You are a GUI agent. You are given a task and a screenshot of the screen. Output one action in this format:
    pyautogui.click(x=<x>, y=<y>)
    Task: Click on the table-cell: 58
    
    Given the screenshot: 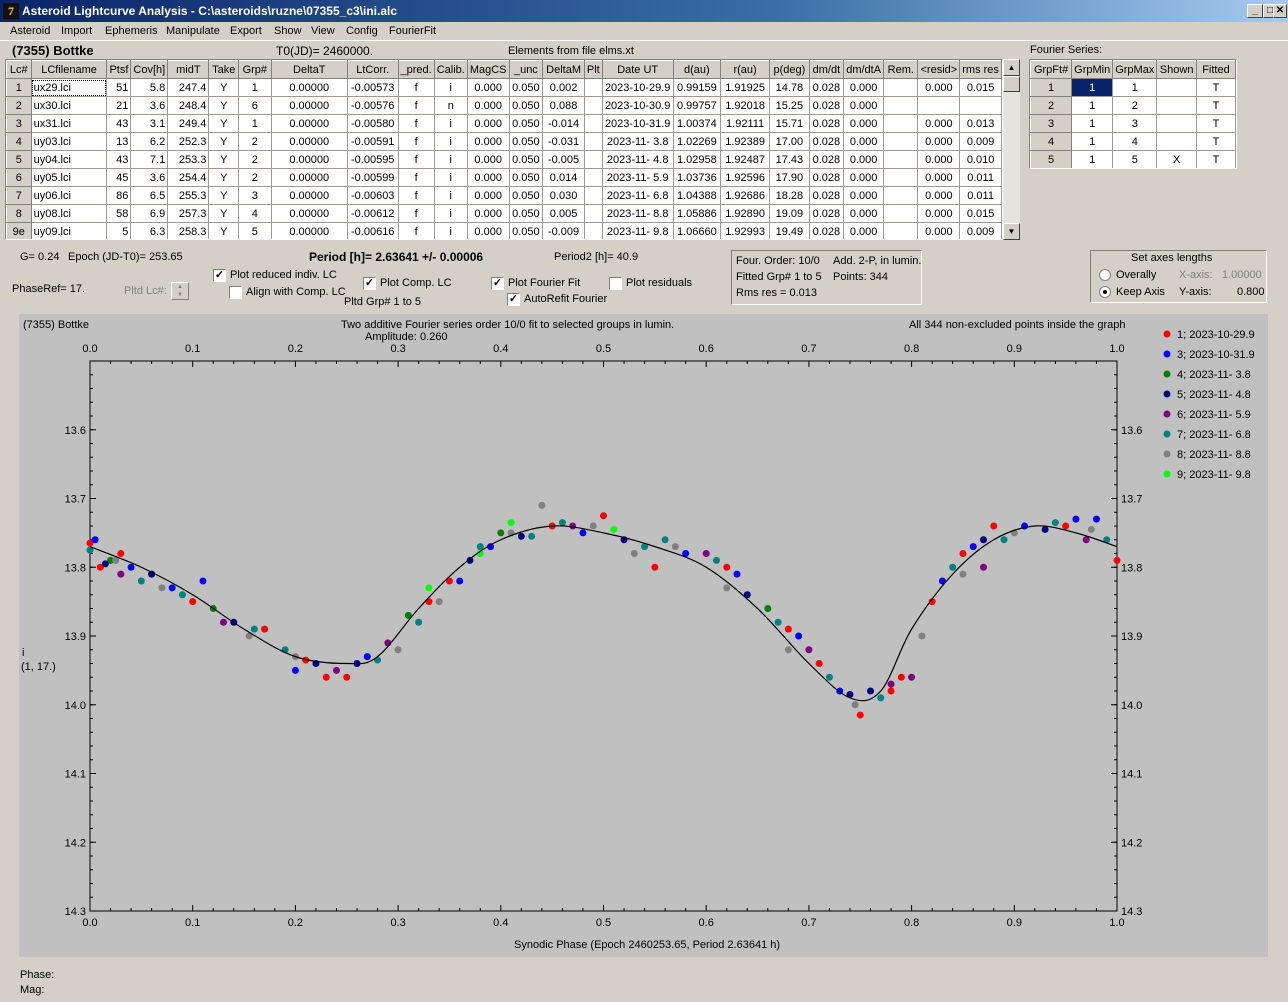 What is the action you would take?
    pyautogui.click(x=119, y=213)
    